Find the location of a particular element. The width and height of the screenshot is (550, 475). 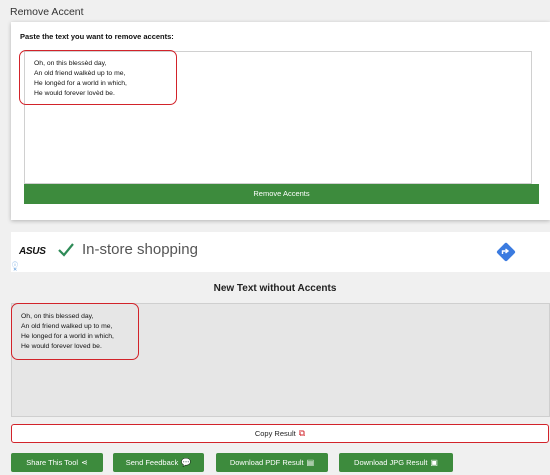

result-highlight is located at coordinates (75, 331).